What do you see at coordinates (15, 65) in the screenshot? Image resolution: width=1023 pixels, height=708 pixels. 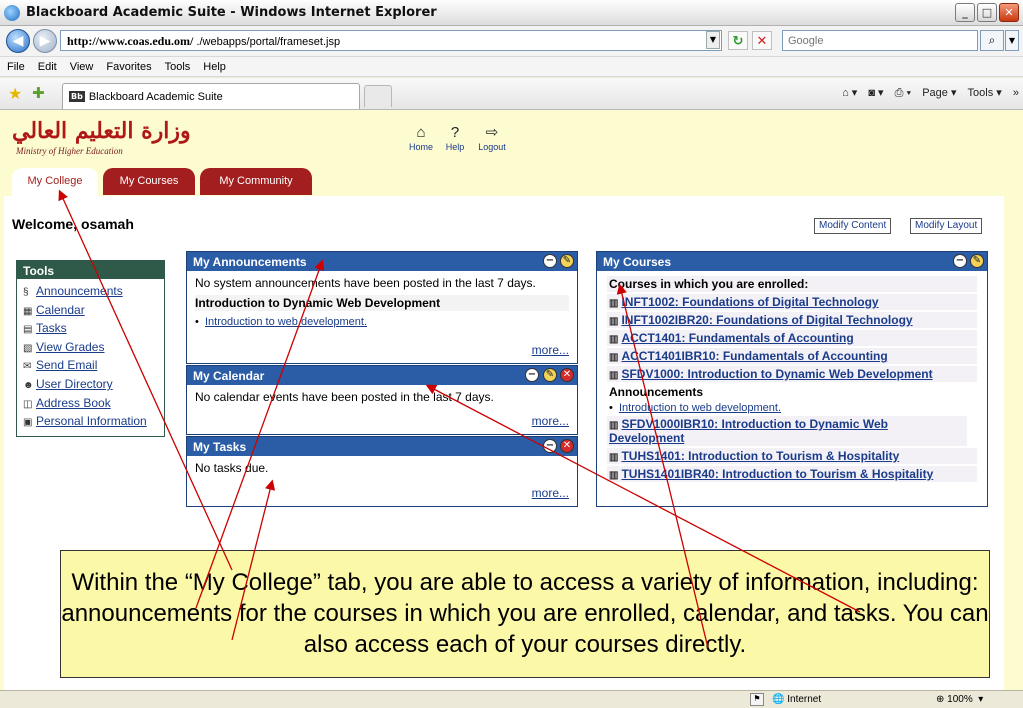 I see `menu-file: File` at bounding box center [15, 65].